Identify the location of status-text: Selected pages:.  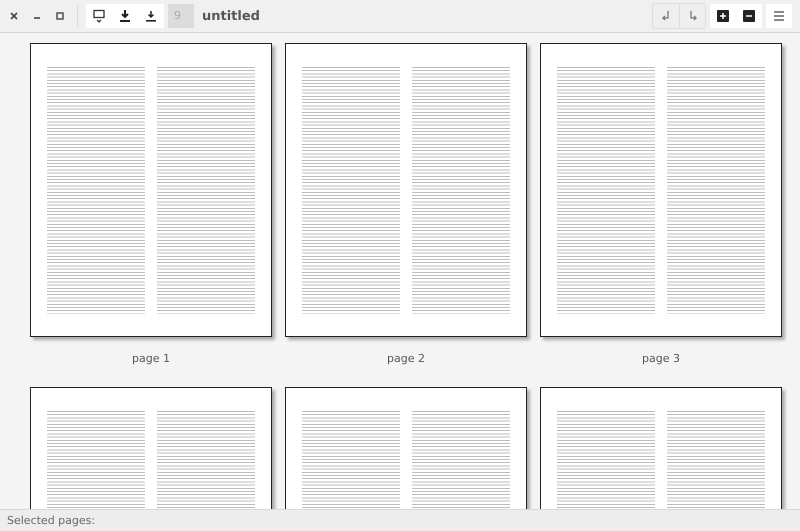
(51, 520).